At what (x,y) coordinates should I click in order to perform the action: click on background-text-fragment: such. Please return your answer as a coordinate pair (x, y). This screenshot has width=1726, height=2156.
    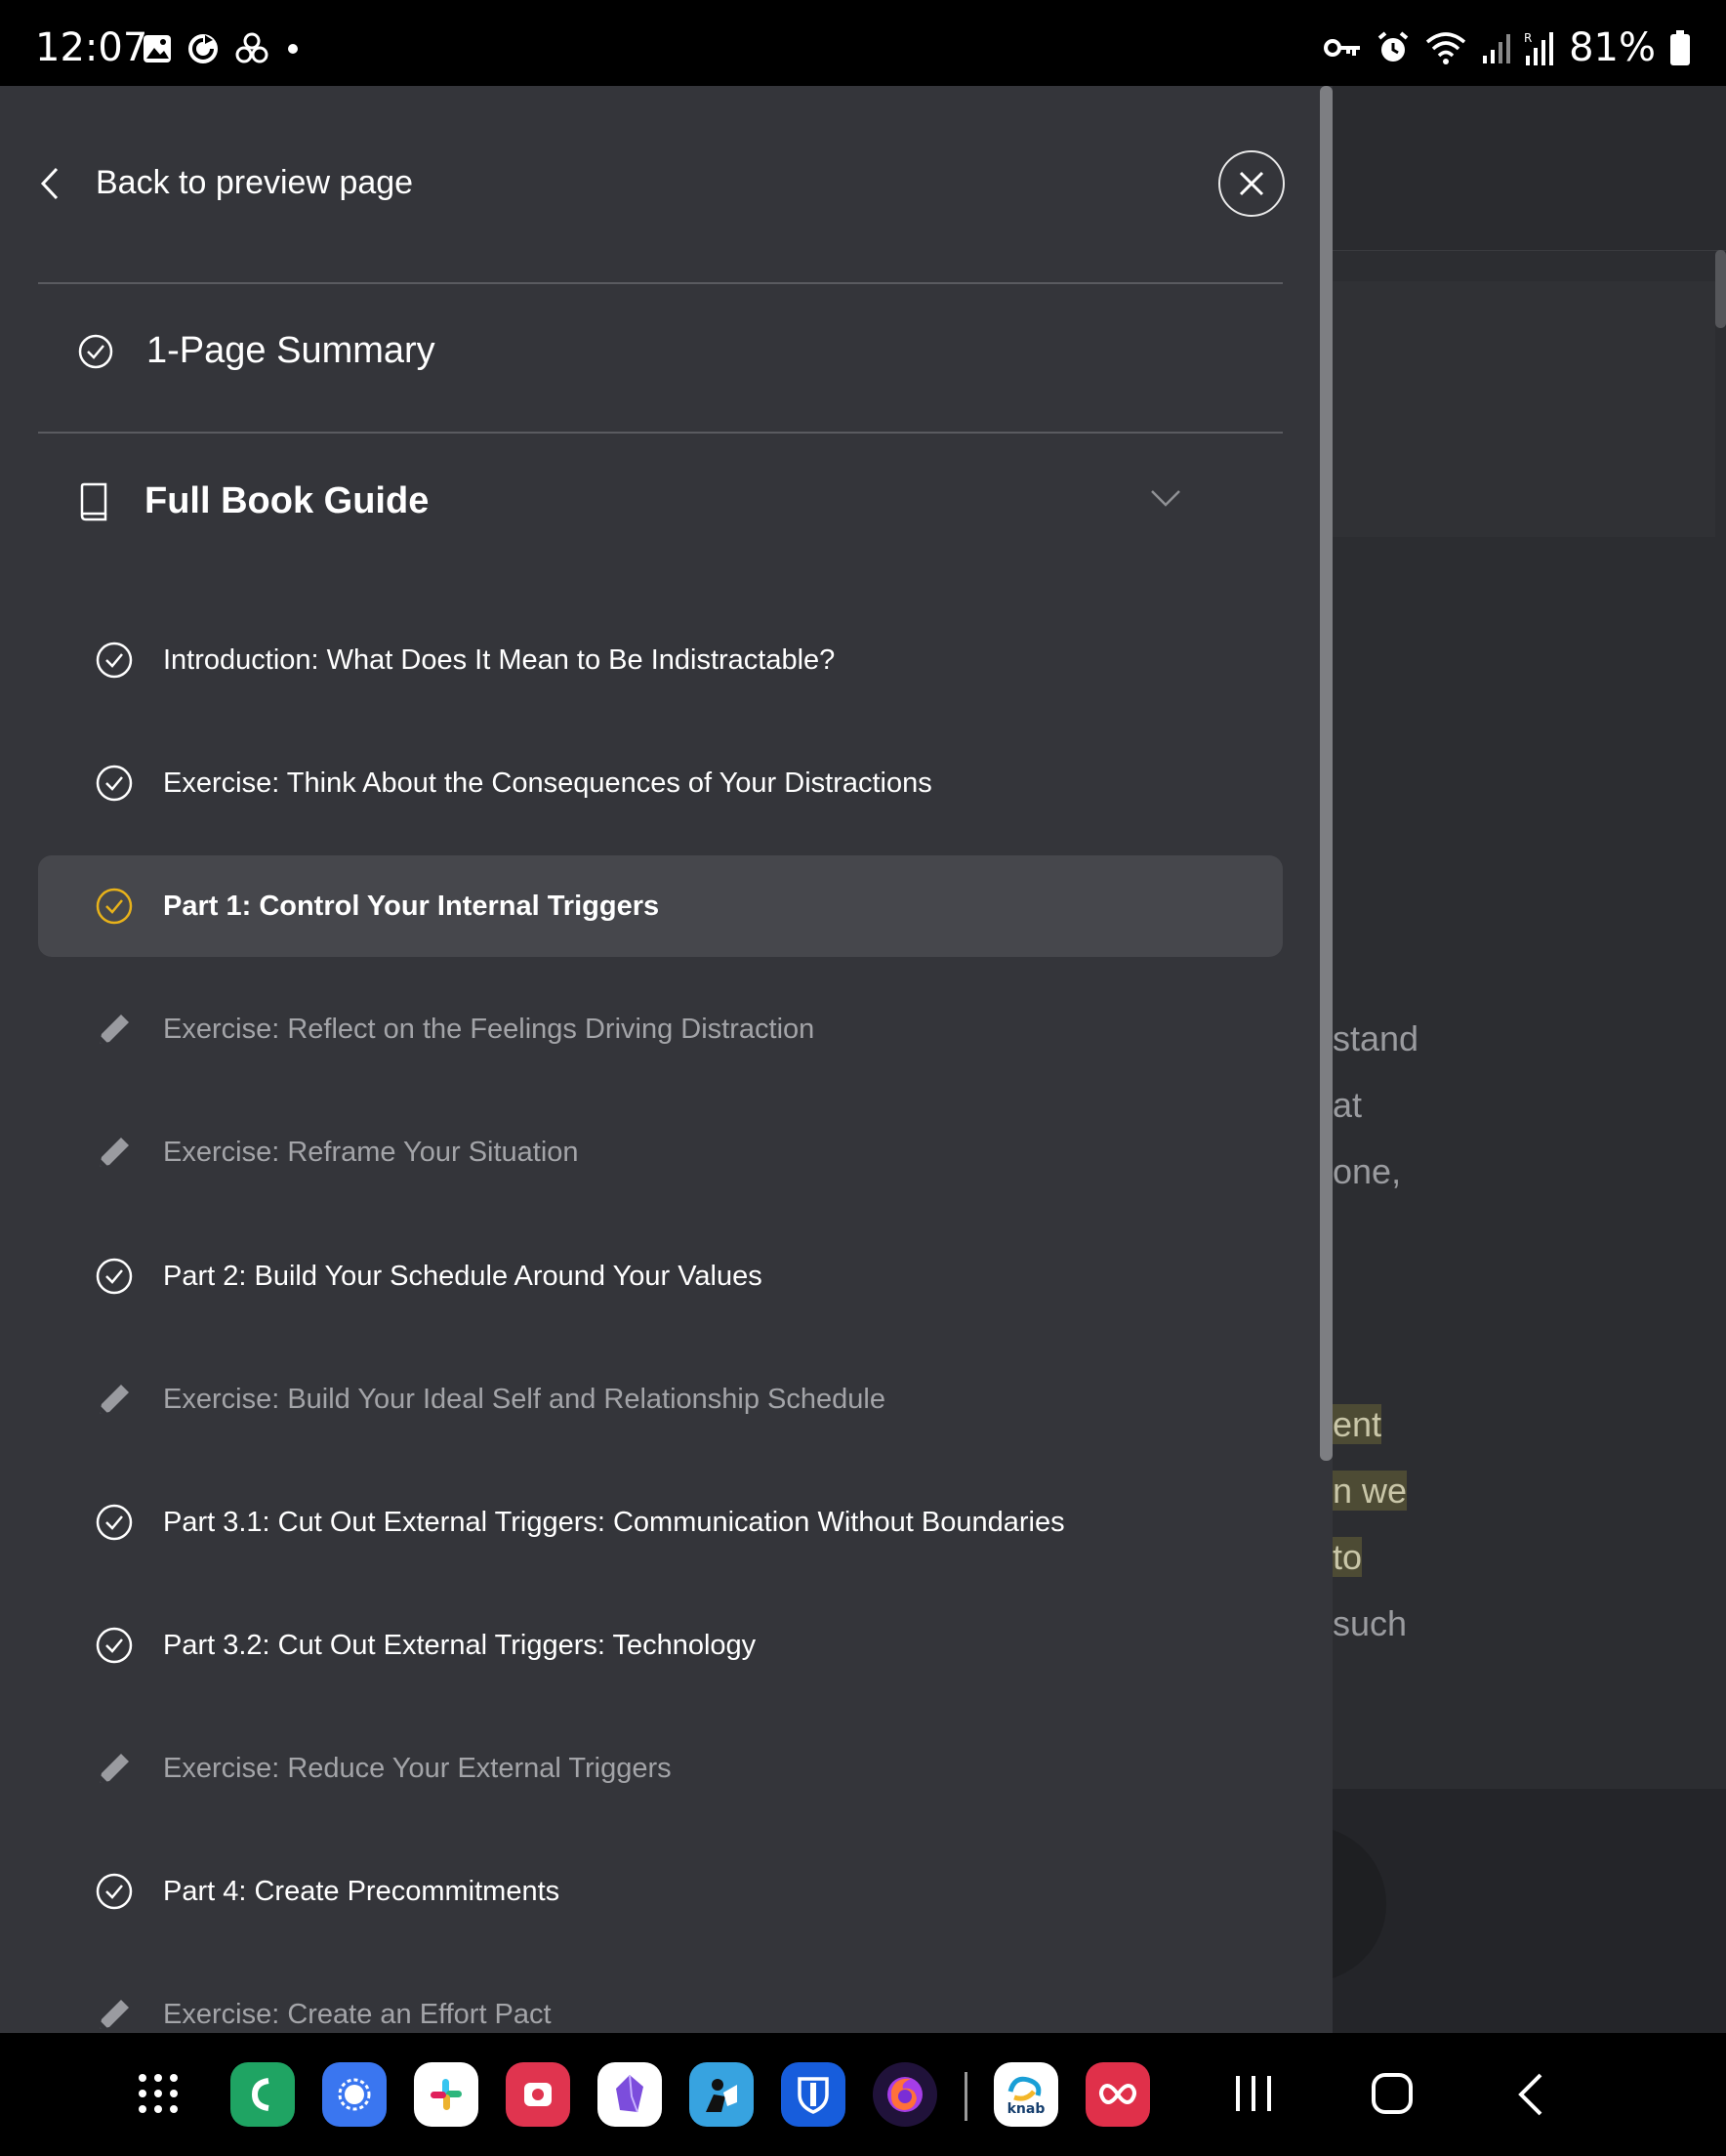
    Looking at the image, I should click on (1370, 1623).